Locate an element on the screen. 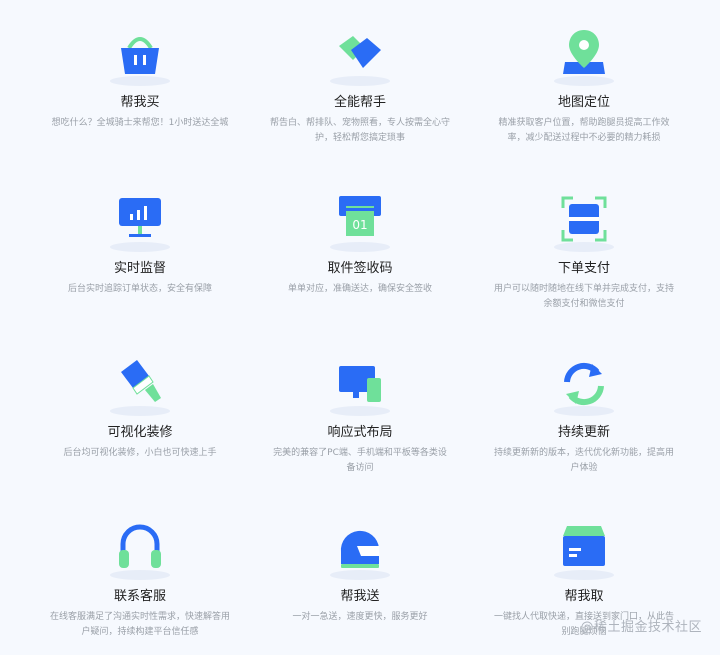 The height and width of the screenshot is (655, 720). headphones-icon is located at coordinates (140, 546).